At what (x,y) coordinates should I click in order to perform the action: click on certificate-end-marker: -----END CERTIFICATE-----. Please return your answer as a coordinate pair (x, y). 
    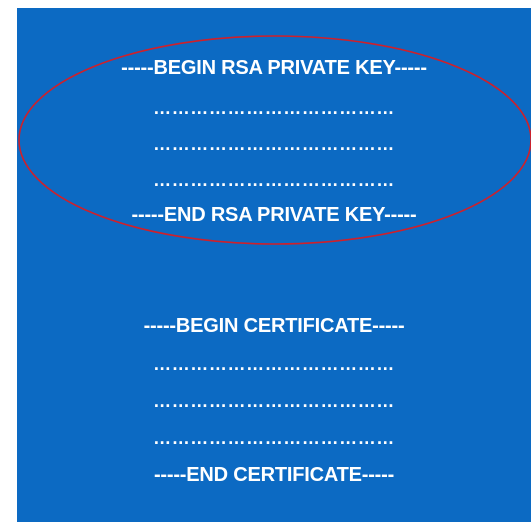
    Looking at the image, I should click on (274, 475).